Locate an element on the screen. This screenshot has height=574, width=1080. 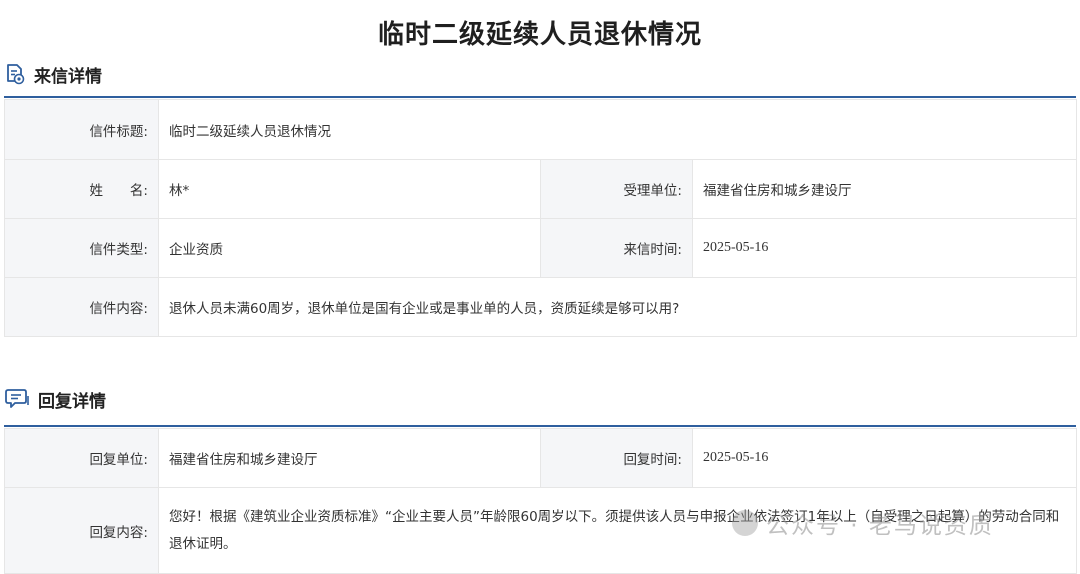
subject-label: 信件标题: is located at coordinates (81, 129).